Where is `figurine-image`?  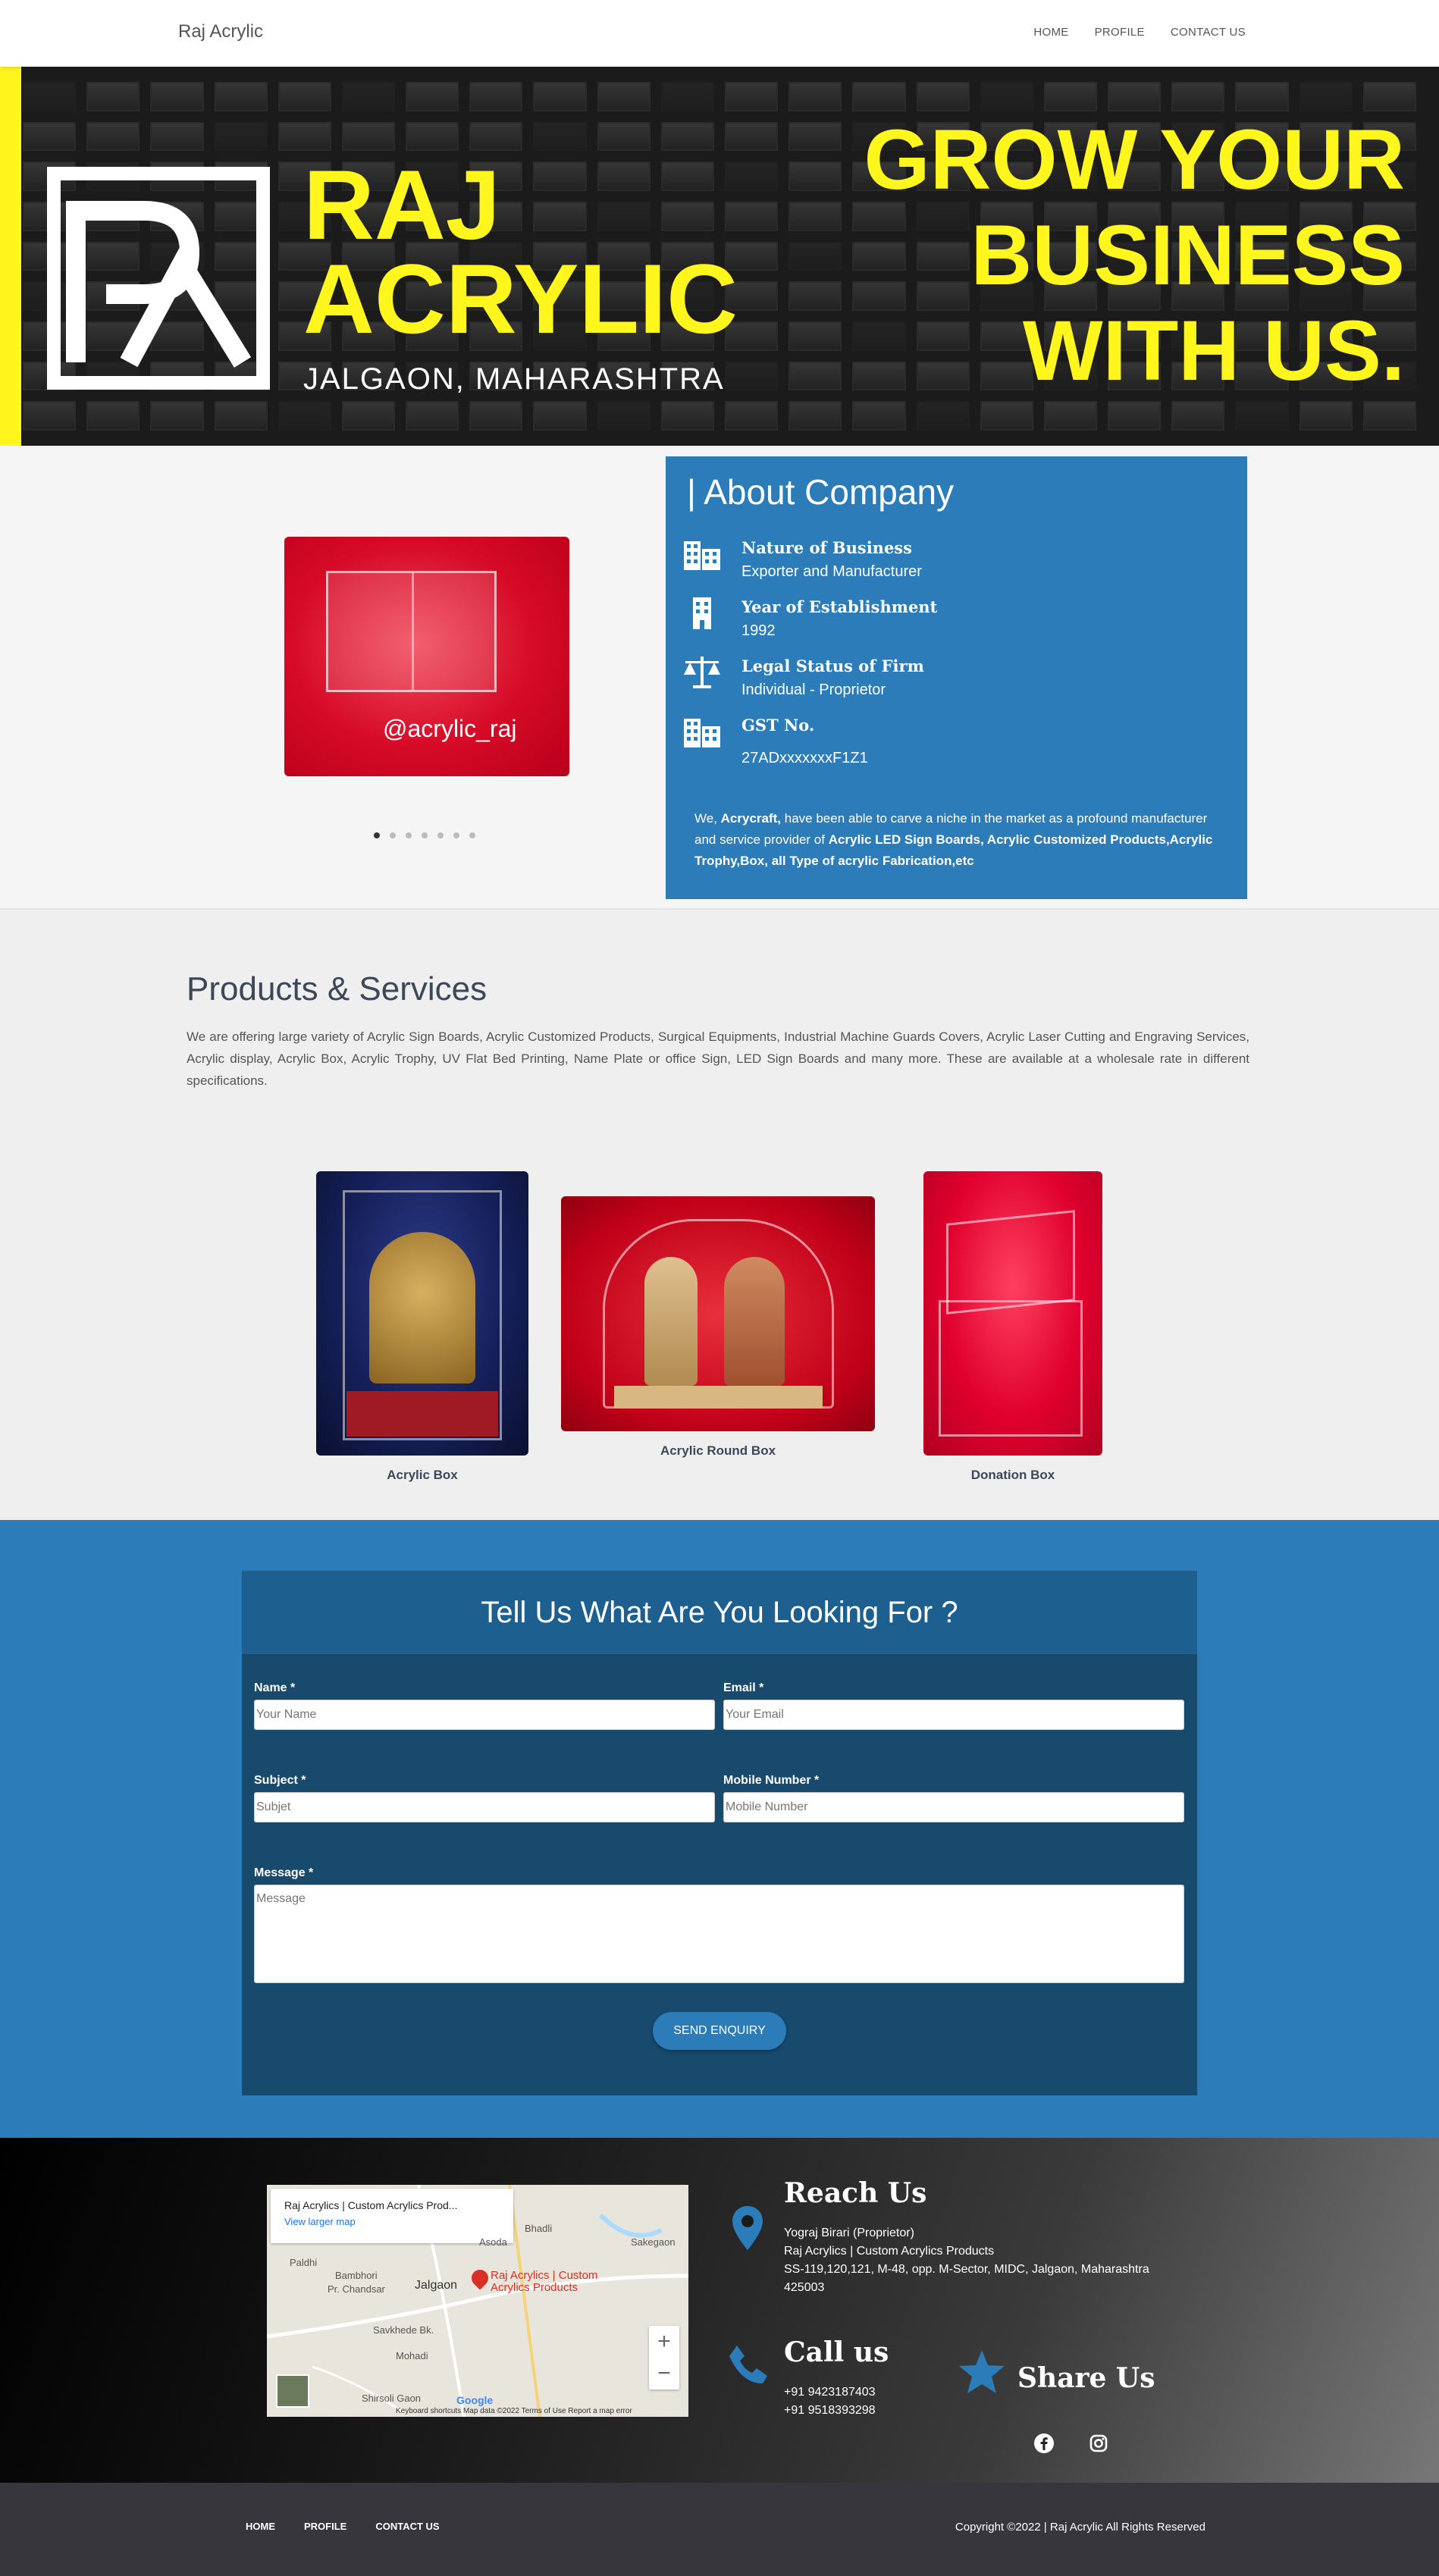
figurine-image is located at coordinates (754, 1321).